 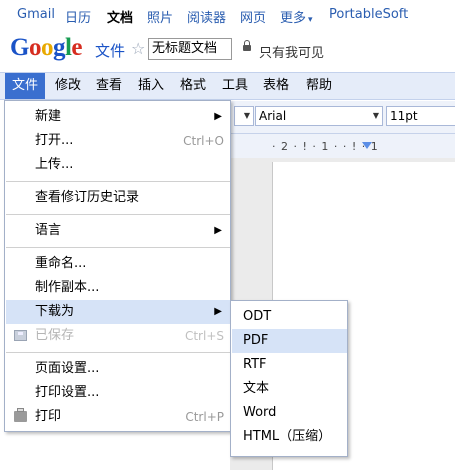 I want to click on download-submenu: ODT PDF RTF 文本 Word HTML（压缩）, so click(x=289, y=378).